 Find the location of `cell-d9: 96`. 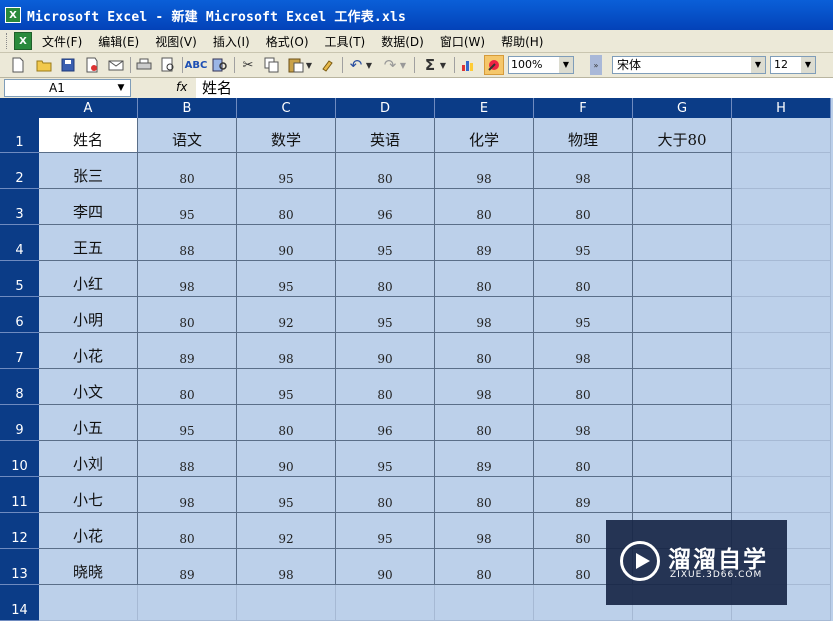

cell-d9: 96 is located at coordinates (385, 423).